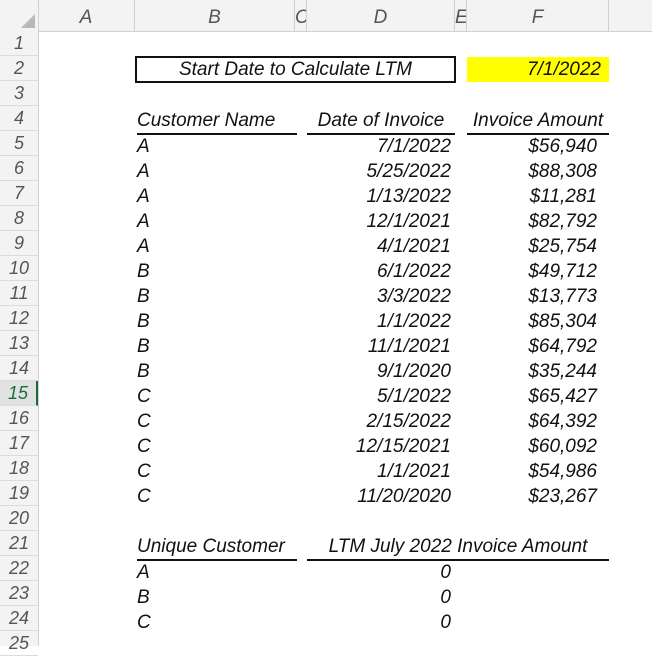 The image size is (652, 656). I want to click on row-header-19: 19, so click(19, 493).